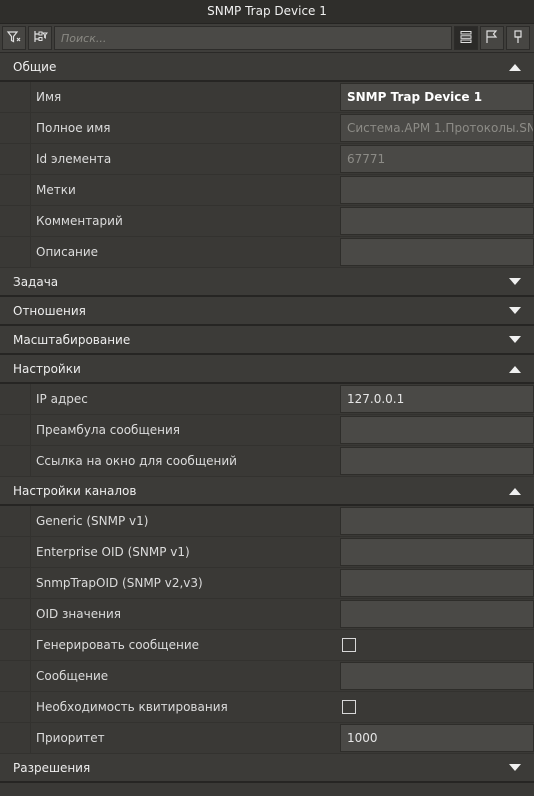  What do you see at coordinates (267, 521) in the screenshot?
I see `property-row-generic: Generic (SNMP v1)` at bounding box center [267, 521].